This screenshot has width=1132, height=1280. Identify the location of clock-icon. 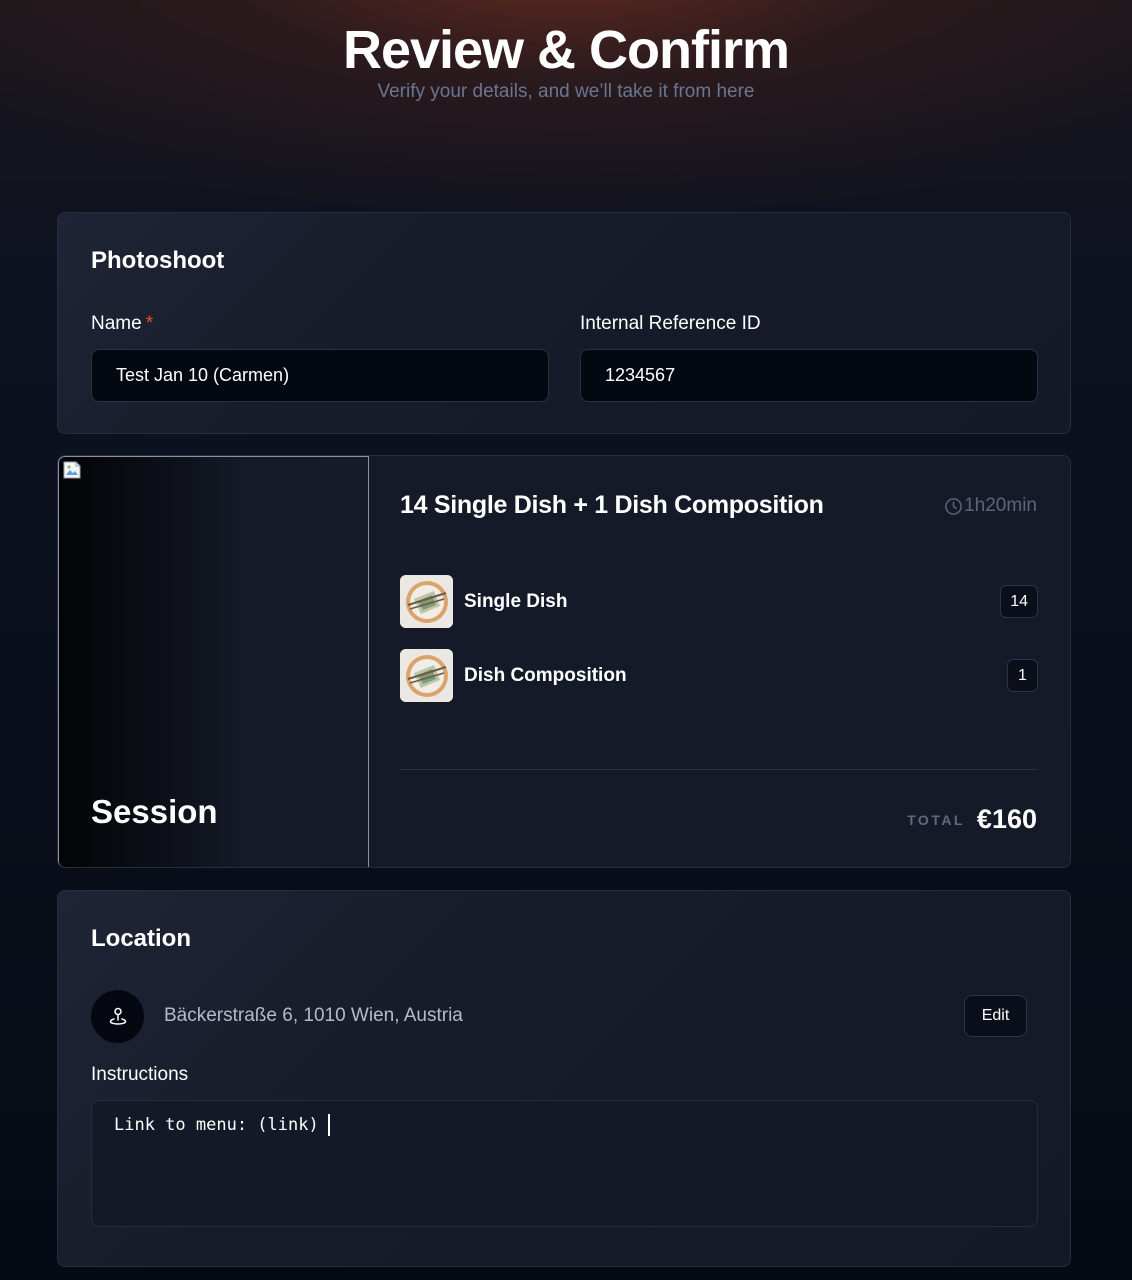
(953, 506).